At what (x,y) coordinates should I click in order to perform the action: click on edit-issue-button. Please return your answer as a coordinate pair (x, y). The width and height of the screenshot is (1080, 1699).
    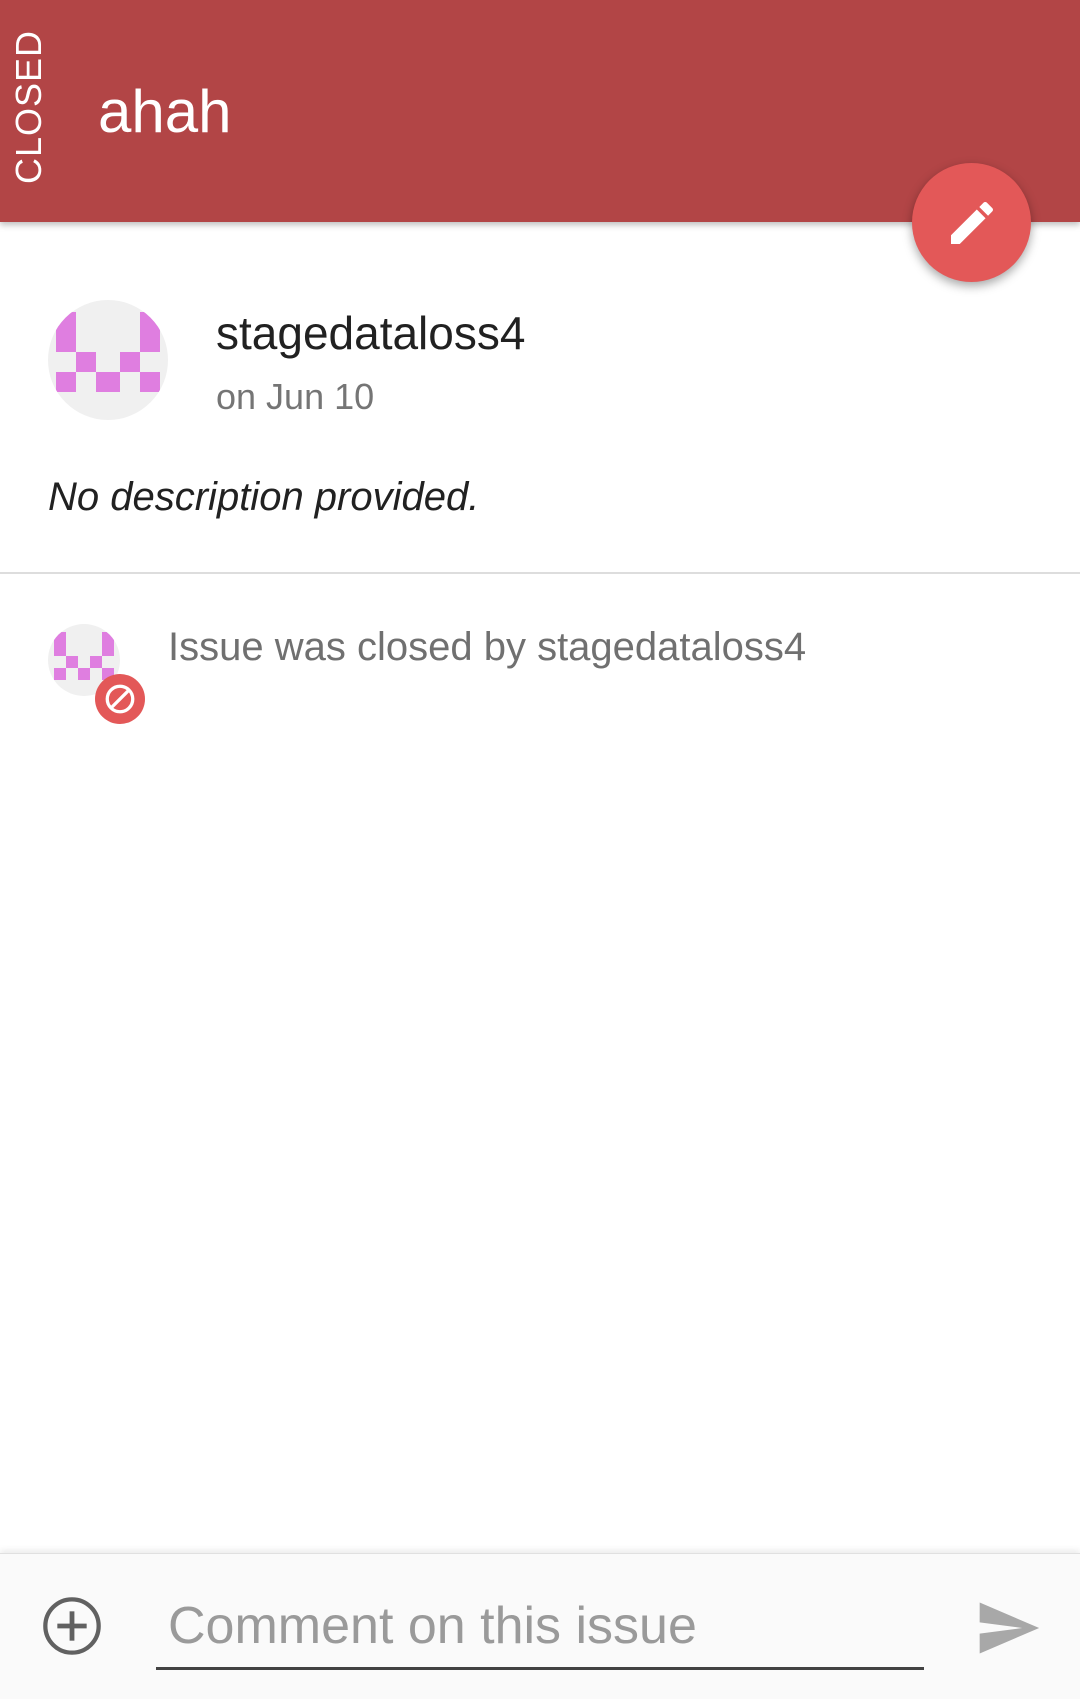
    Looking at the image, I should click on (971, 222).